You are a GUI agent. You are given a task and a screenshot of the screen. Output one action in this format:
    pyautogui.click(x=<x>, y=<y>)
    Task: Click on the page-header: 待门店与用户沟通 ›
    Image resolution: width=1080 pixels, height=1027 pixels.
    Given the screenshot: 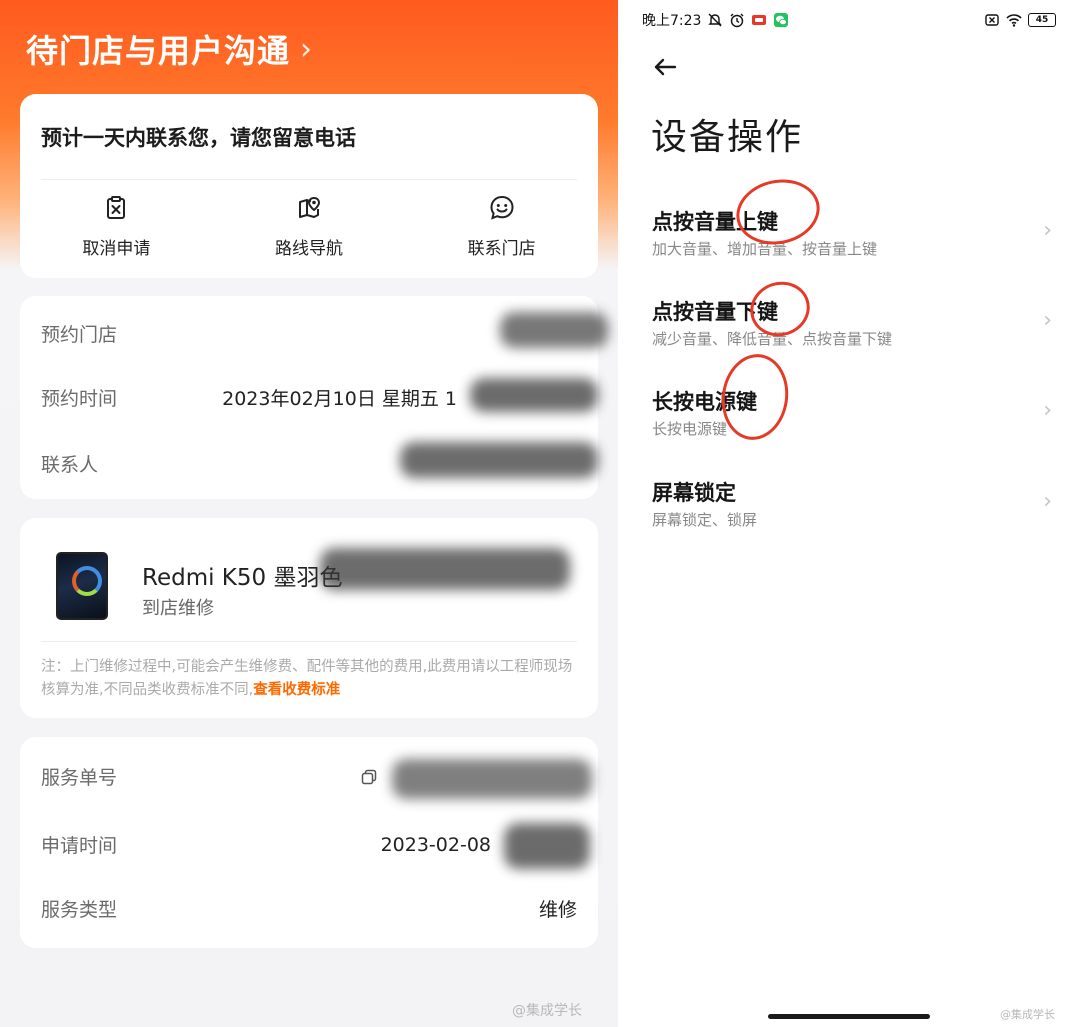 What is the action you would take?
    pyautogui.click(x=169, y=49)
    